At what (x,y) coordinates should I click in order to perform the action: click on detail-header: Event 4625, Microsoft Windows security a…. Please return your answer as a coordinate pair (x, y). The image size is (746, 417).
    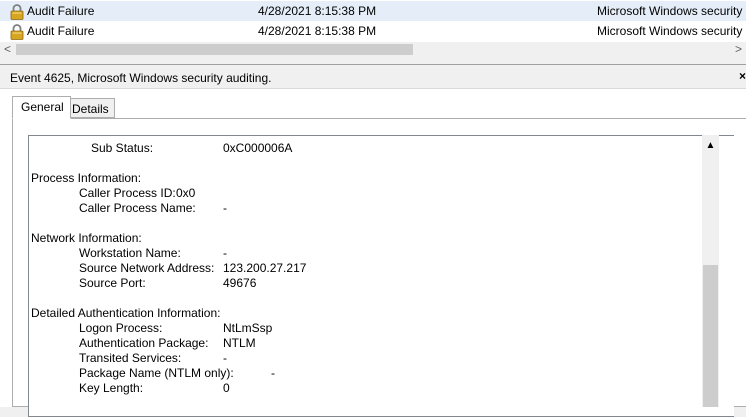
    Looking at the image, I should click on (373, 77).